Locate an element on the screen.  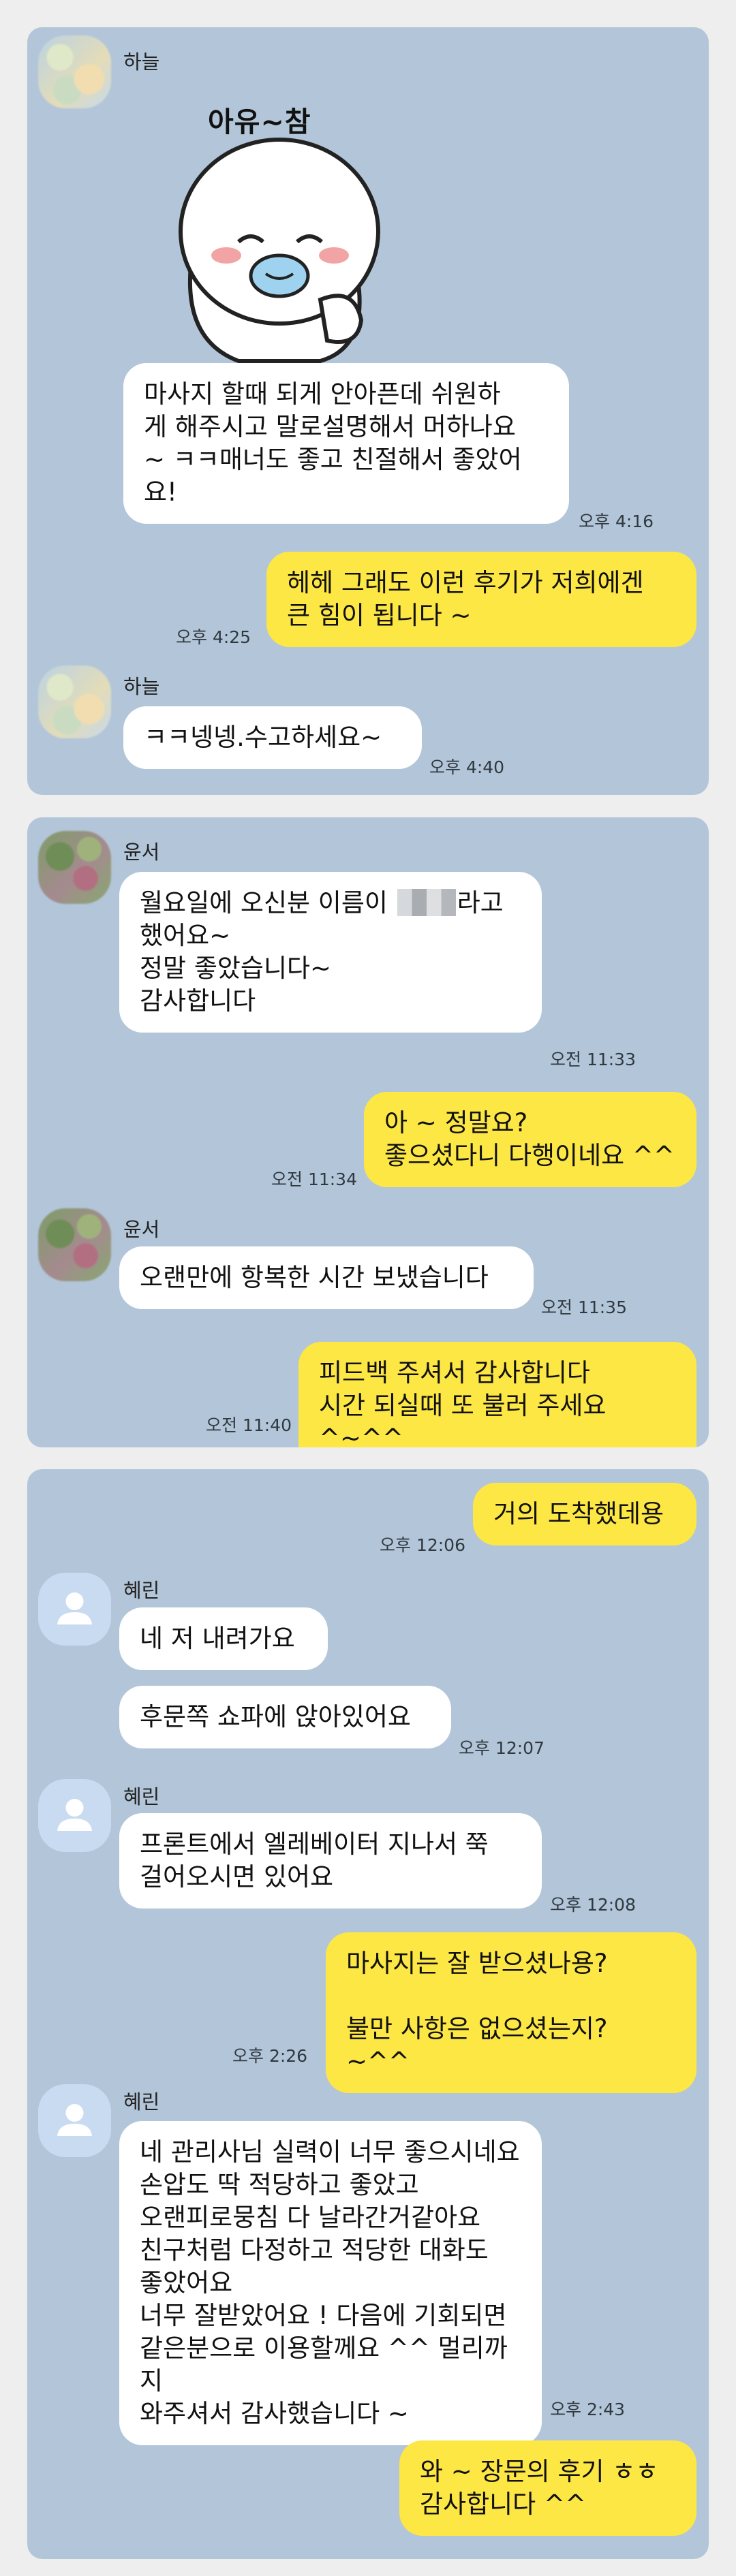
message-time: 오후 12:06 is located at coordinates (422, 1545).